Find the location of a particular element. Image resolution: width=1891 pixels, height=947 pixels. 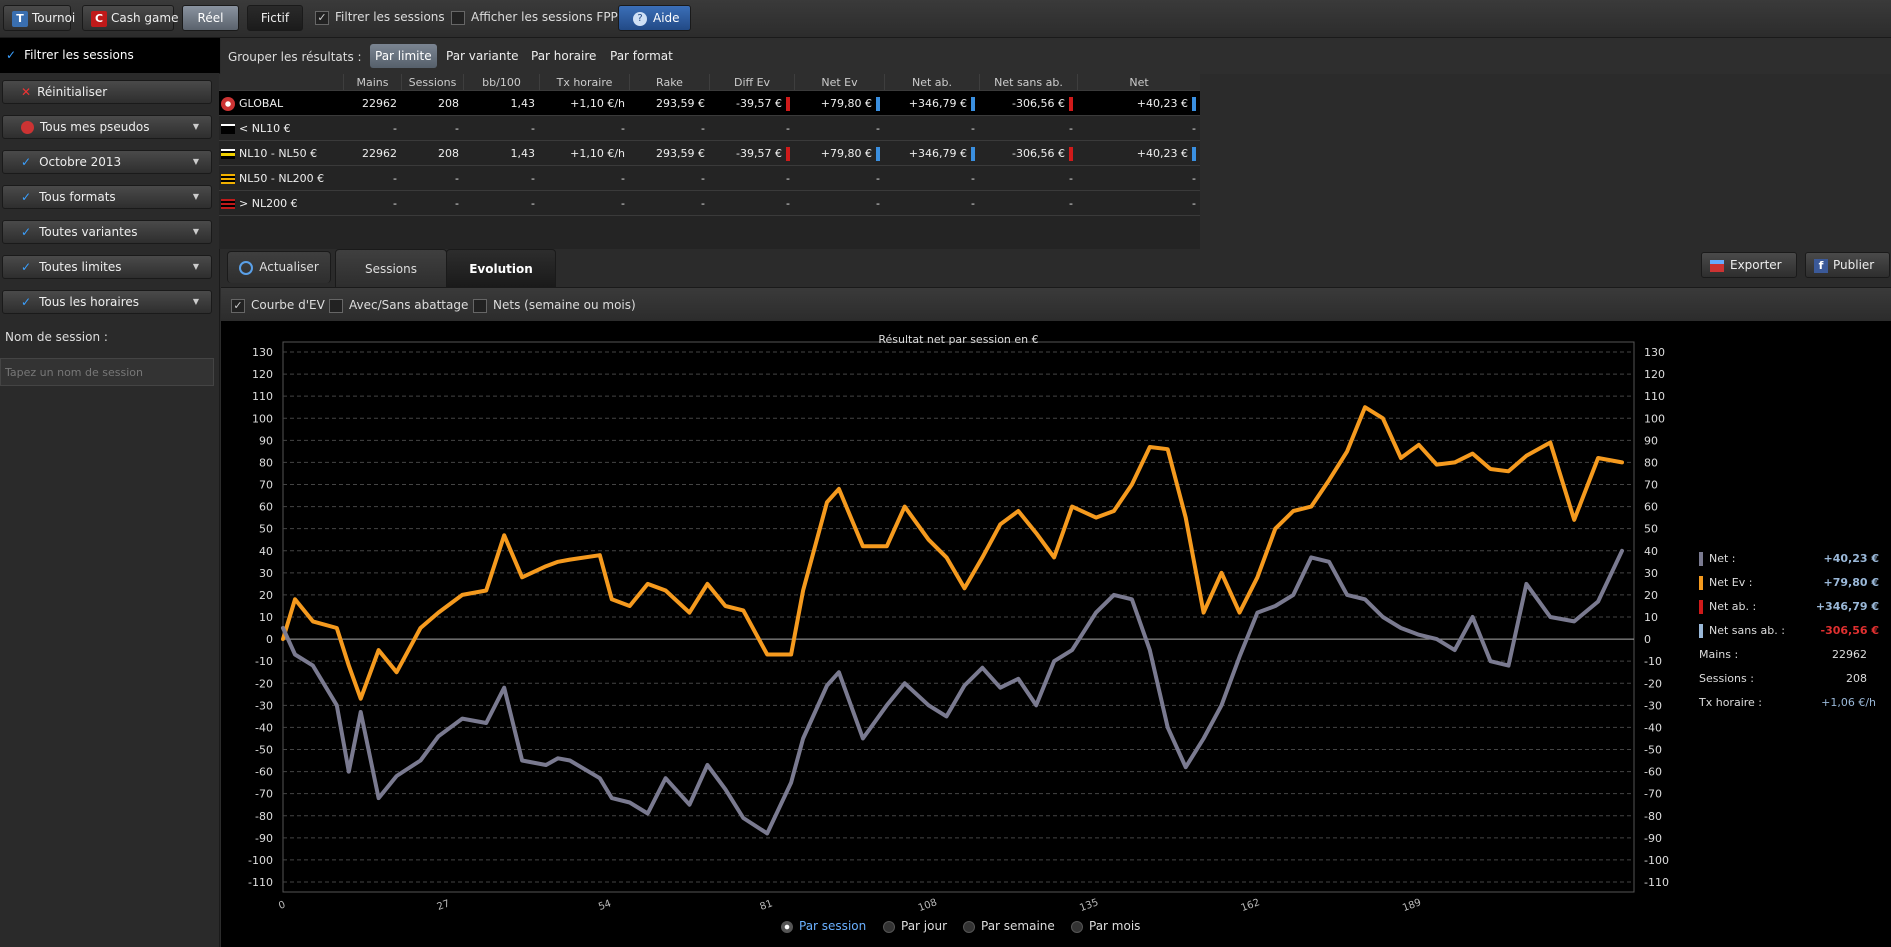

table-row: NL50 - NL200 € - - - - - - - - - - is located at coordinates (709, 178).